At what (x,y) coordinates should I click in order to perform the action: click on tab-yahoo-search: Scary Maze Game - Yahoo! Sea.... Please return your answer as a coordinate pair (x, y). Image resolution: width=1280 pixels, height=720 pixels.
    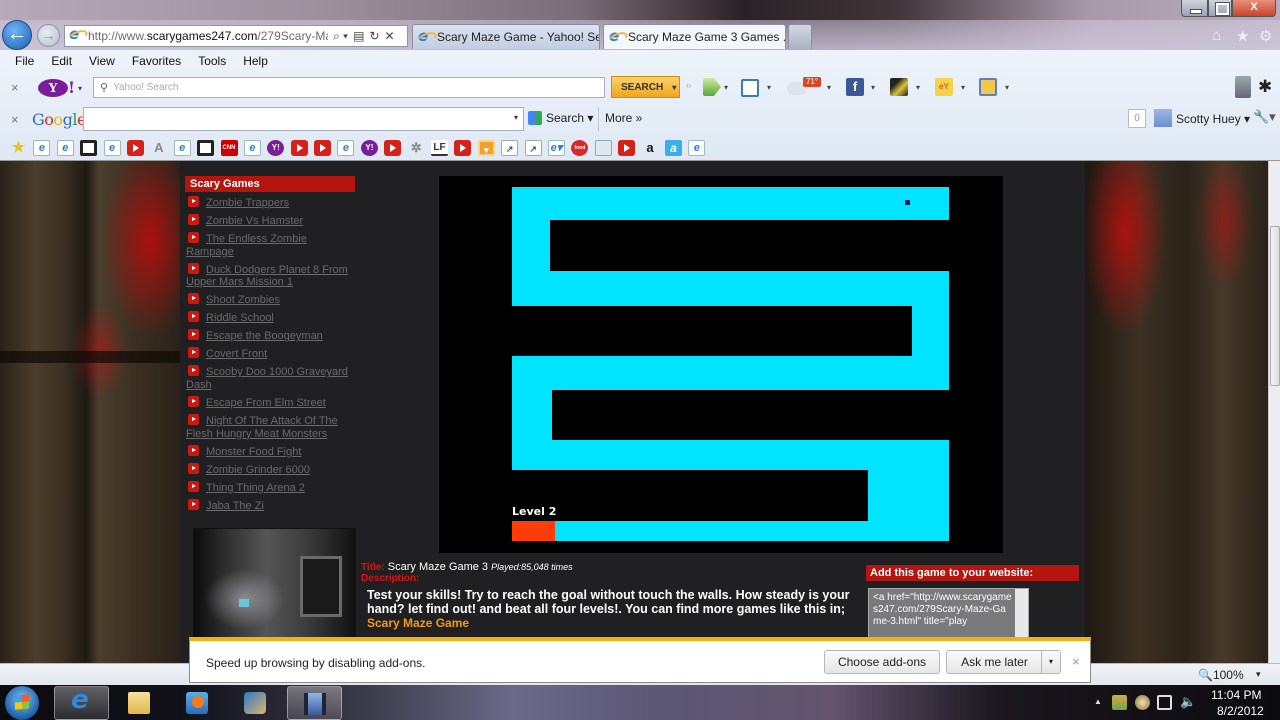
    Looking at the image, I should click on (506, 36).